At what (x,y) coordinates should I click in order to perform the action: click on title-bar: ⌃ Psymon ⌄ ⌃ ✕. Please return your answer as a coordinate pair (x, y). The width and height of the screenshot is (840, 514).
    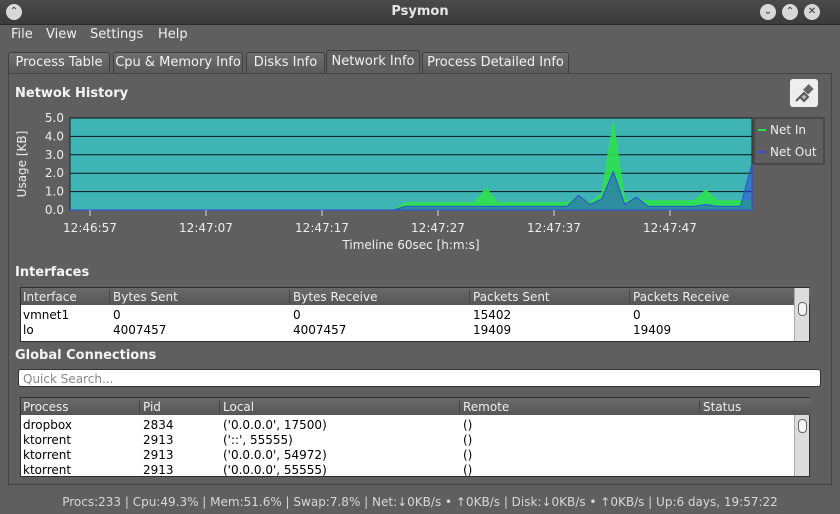
    Looking at the image, I should click on (420, 12).